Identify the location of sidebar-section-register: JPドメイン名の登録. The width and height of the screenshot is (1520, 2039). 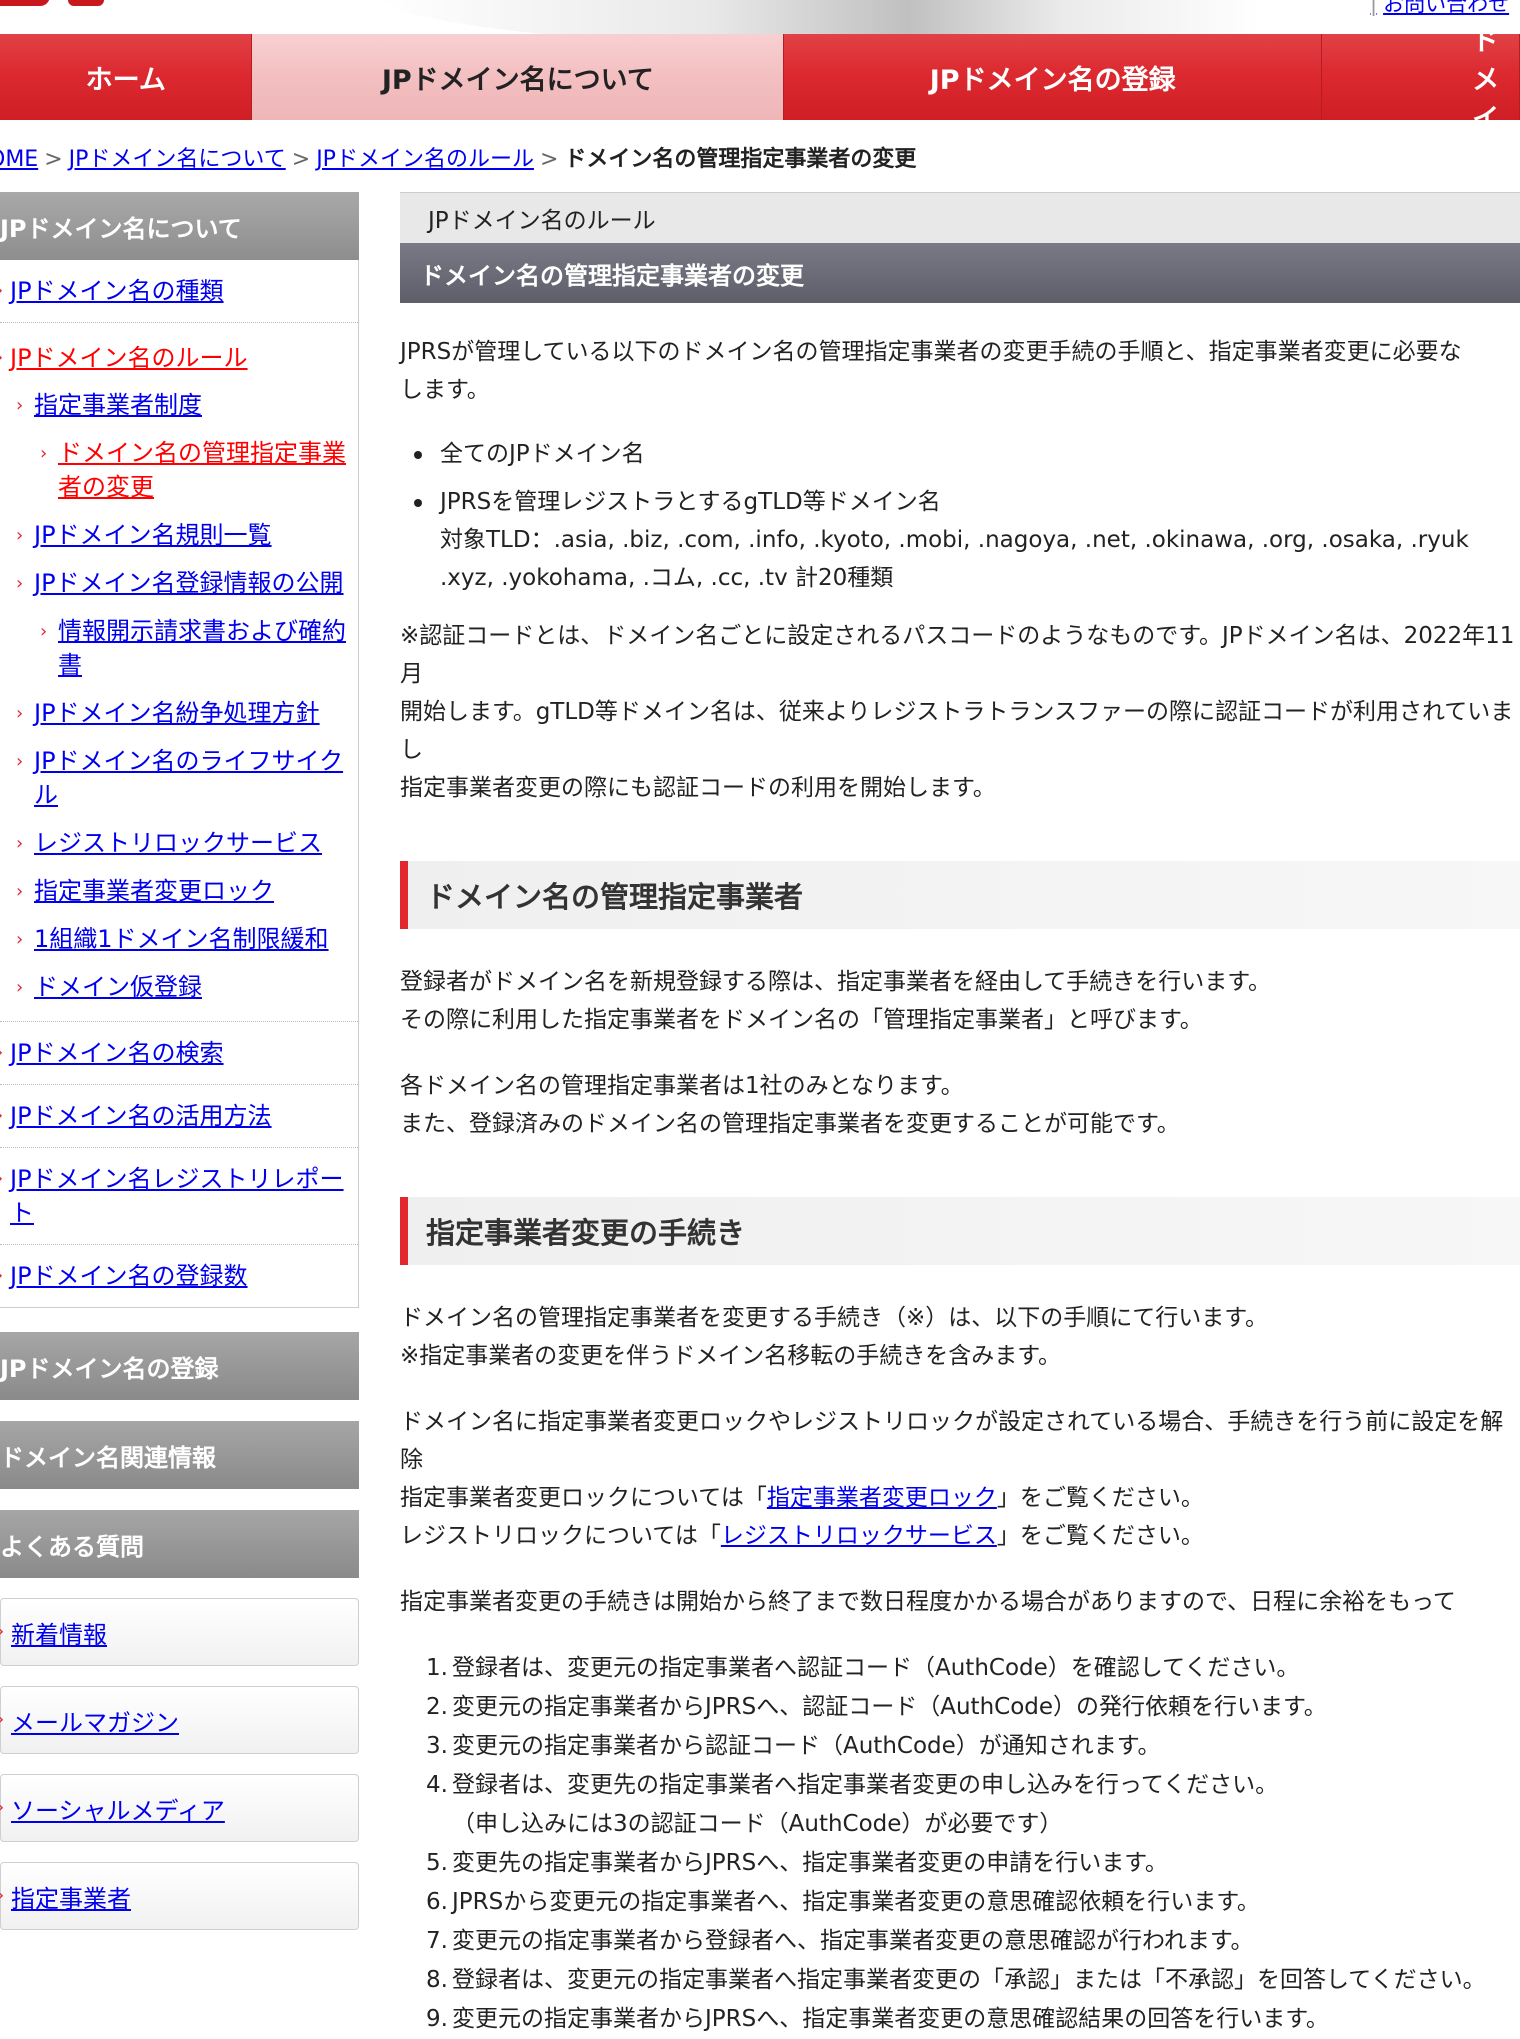
(179, 1366).